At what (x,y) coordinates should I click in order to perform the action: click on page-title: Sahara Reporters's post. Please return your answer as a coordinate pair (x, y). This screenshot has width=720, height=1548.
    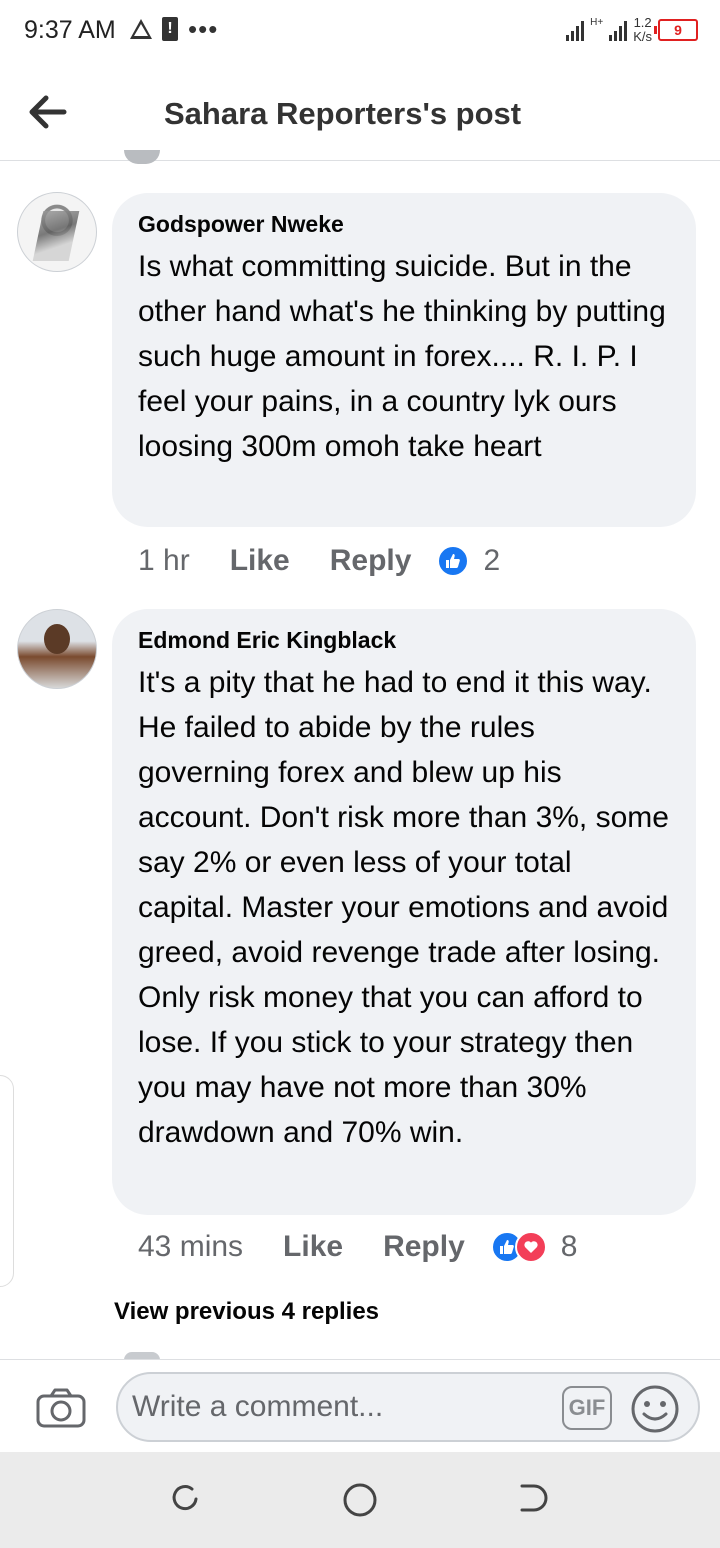
    Looking at the image, I should click on (343, 113).